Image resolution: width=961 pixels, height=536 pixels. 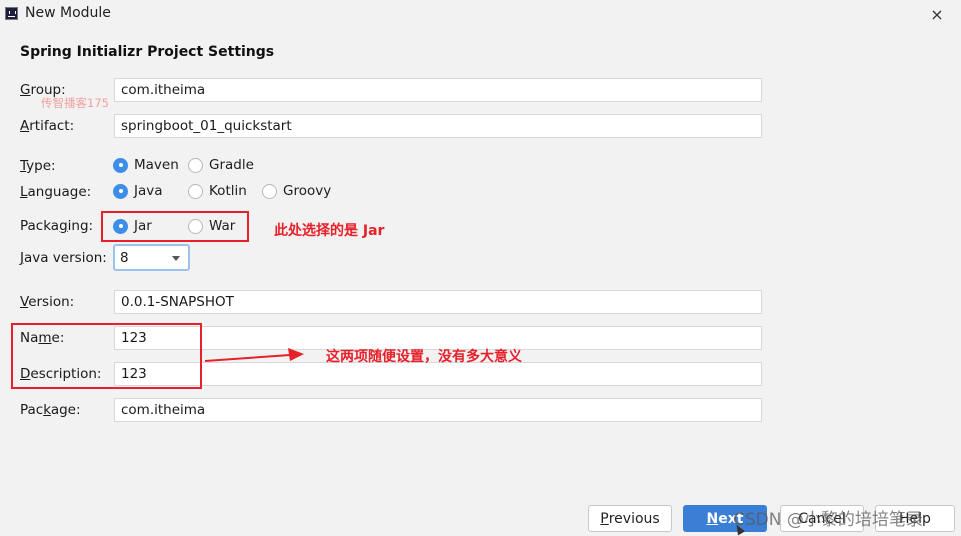 What do you see at coordinates (68, 13) in the screenshot?
I see `window-title: New Module` at bounding box center [68, 13].